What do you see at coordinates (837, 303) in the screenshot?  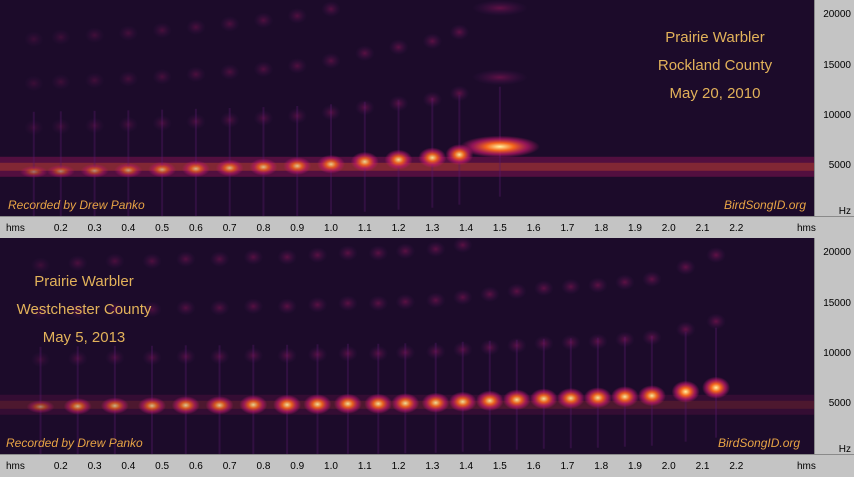 I see `y-tick-label: 15000` at bounding box center [837, 303].